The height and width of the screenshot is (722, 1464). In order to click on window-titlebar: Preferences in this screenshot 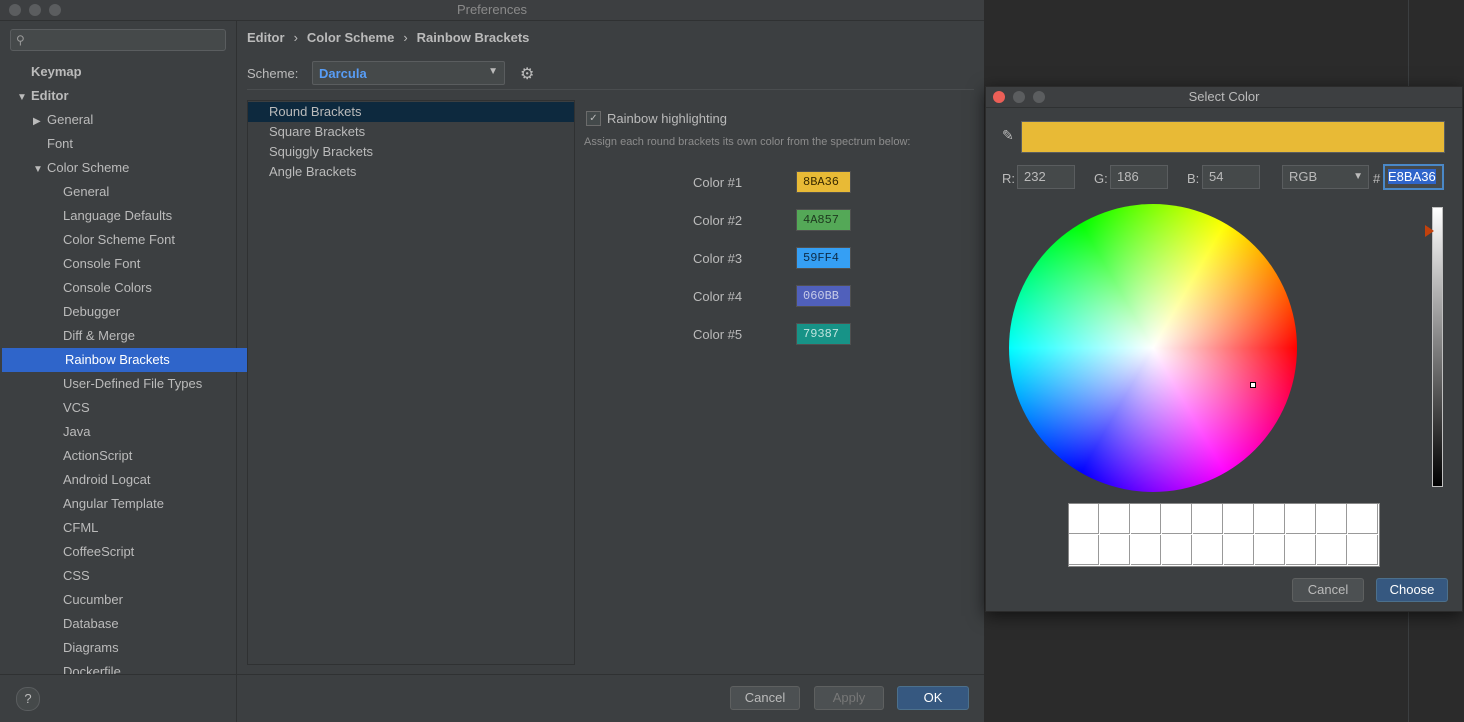, I will do `click(492, 10)`.